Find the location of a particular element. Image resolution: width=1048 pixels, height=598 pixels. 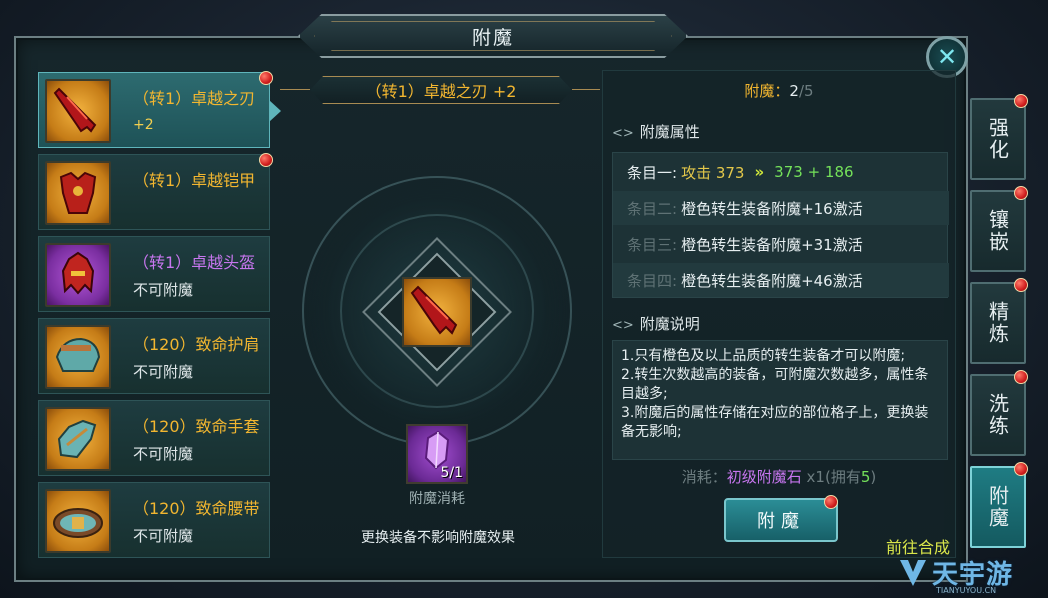

attr-row: 条目二: 橙色转生装备附魔+16激活 is located at coordinates (781, 208).